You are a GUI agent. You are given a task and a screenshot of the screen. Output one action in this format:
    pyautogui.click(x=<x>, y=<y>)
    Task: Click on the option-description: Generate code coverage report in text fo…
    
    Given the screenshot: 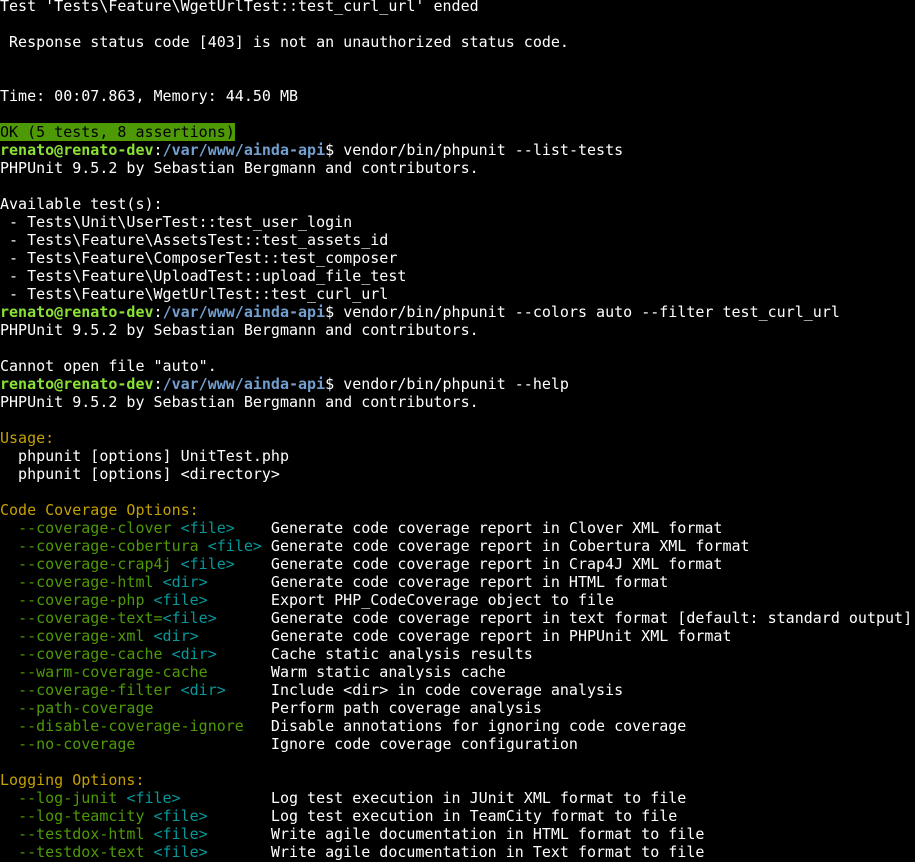 What is the action you would take?
    pyautogui.click(x=591, y=618)
    